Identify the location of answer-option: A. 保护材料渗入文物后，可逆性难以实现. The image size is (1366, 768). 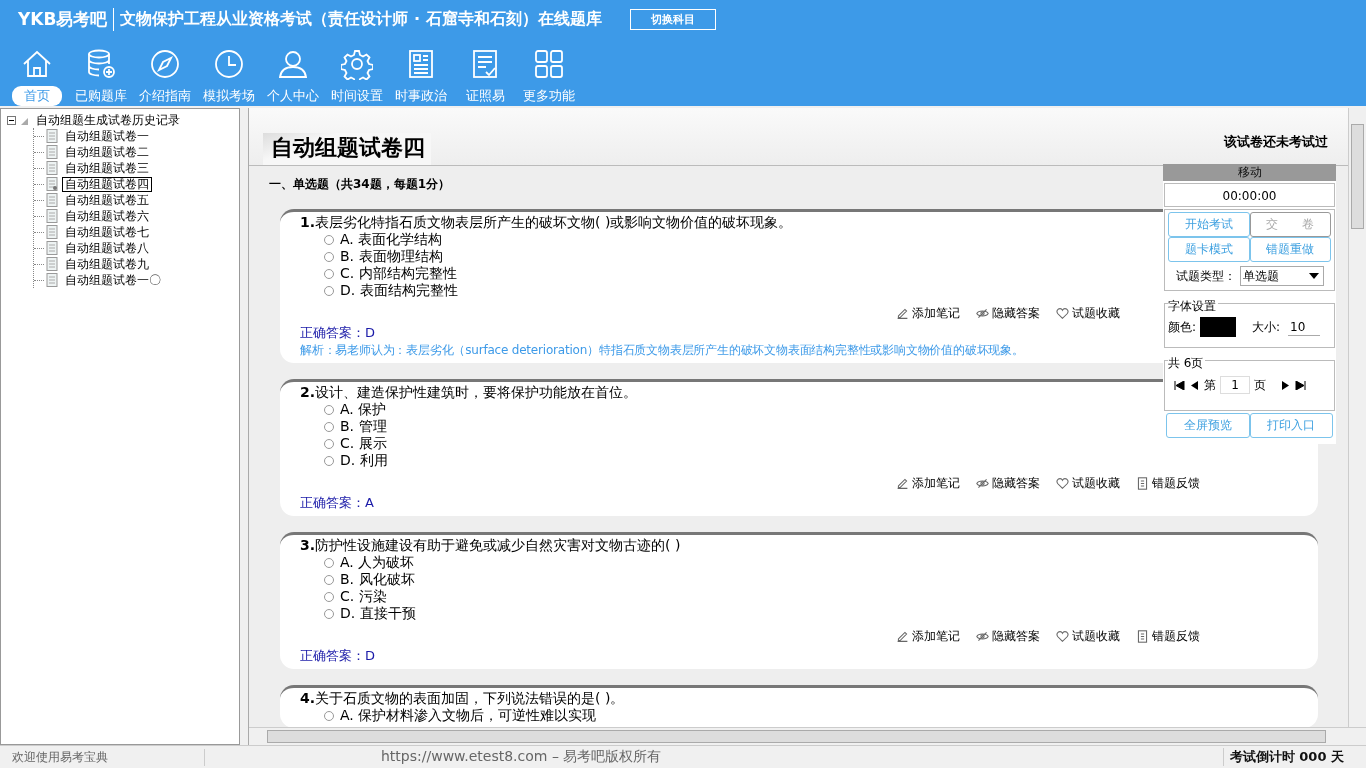
(460, 715).